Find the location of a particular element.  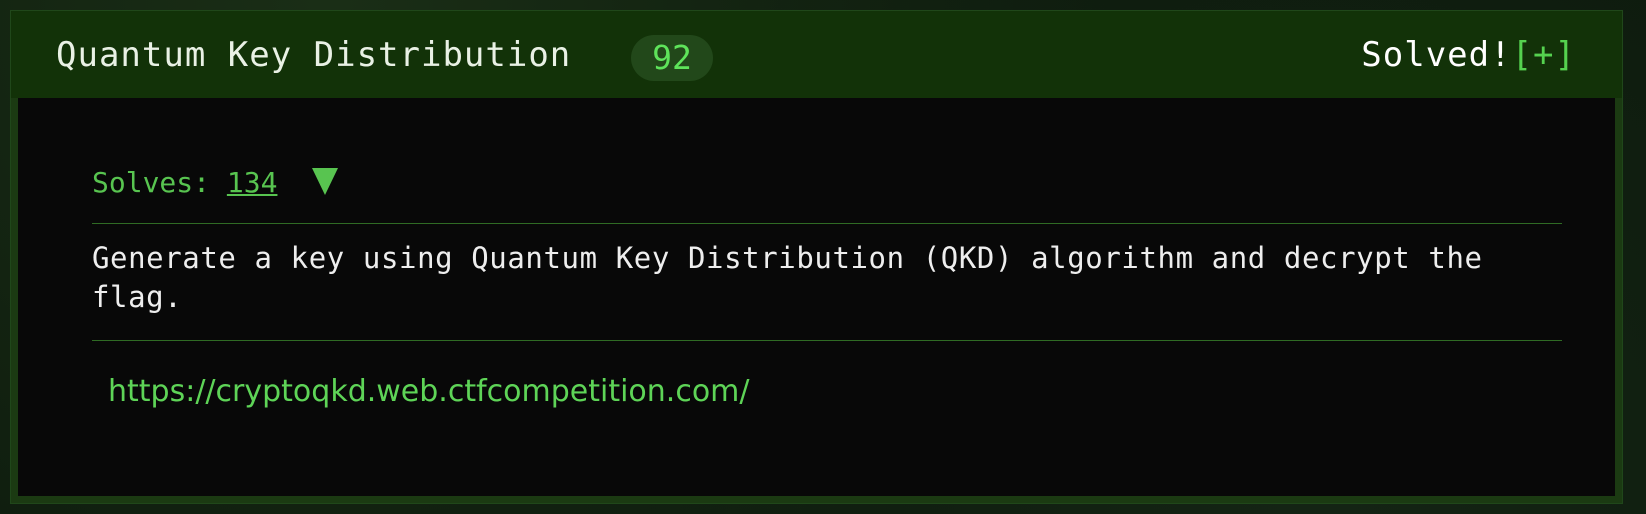

solved-status: Solved![+] is located at coordinates (1468, 55).